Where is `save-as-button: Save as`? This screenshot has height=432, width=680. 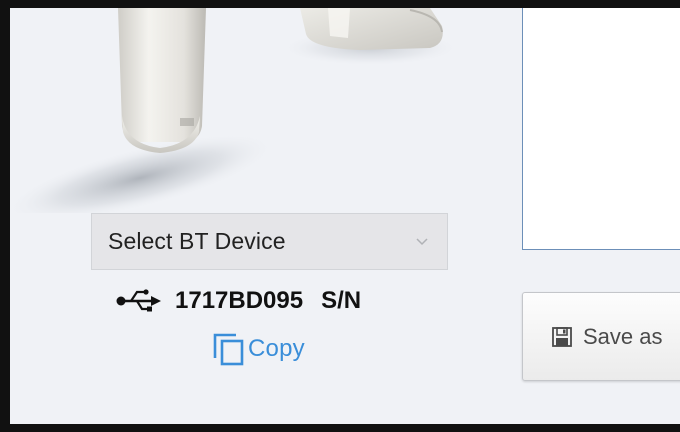
save-as-button: Save as is located at coordinates (601, 336).